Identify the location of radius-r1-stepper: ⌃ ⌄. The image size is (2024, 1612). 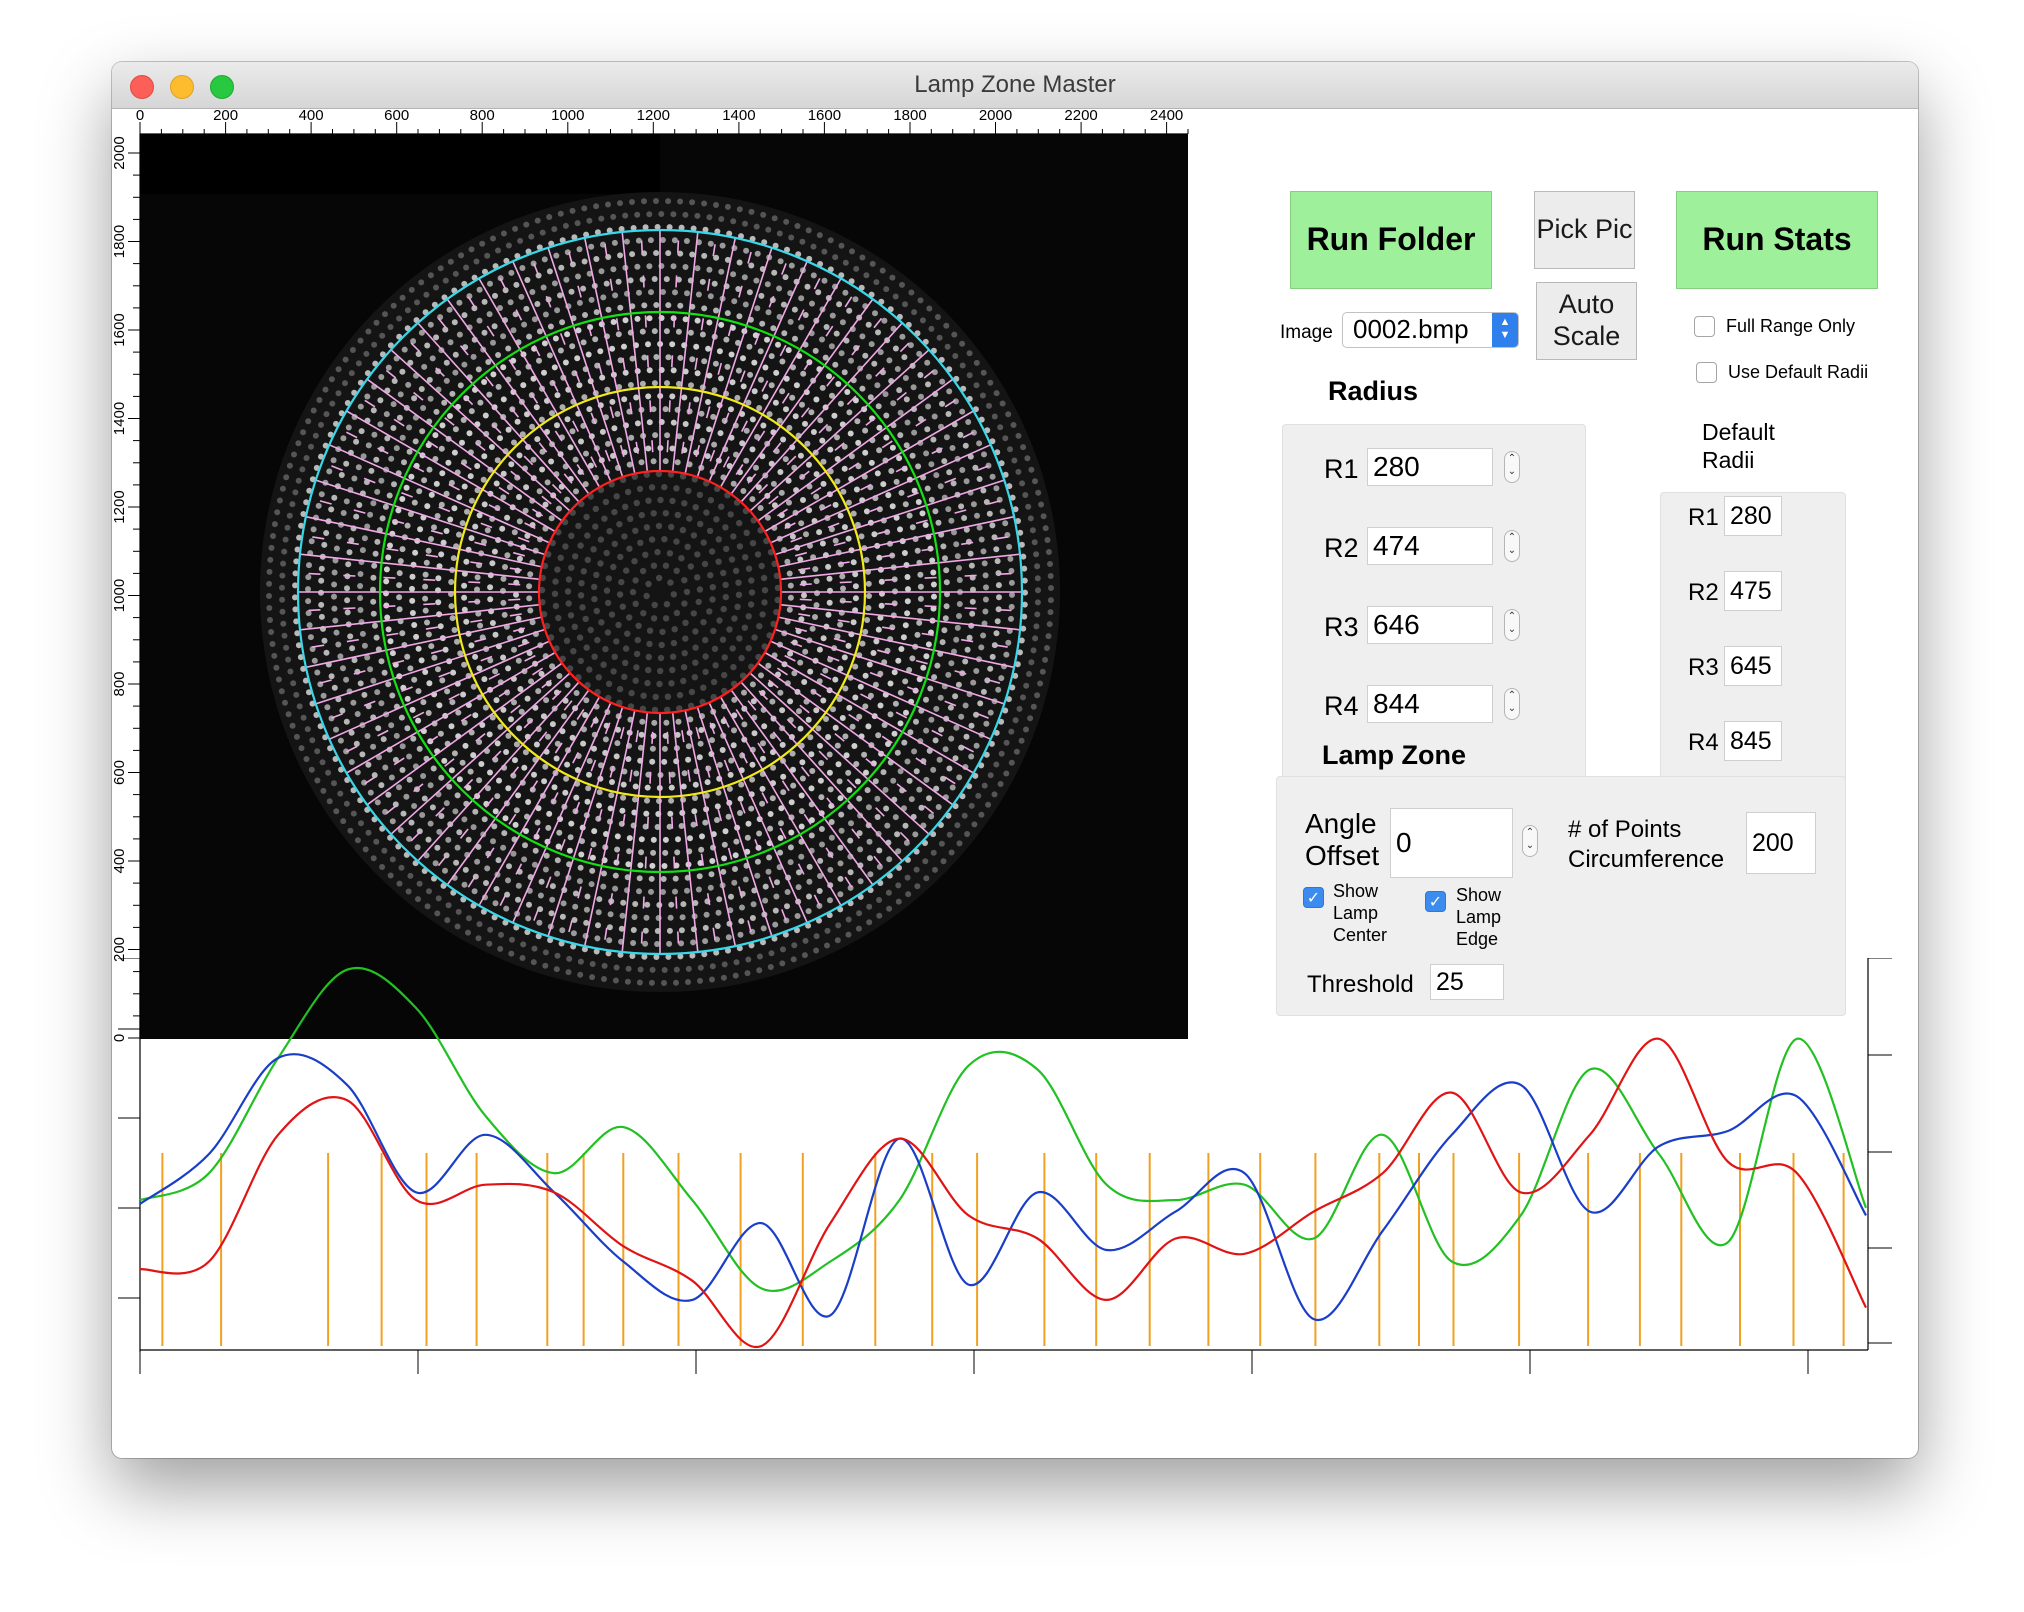
(1512, 467).